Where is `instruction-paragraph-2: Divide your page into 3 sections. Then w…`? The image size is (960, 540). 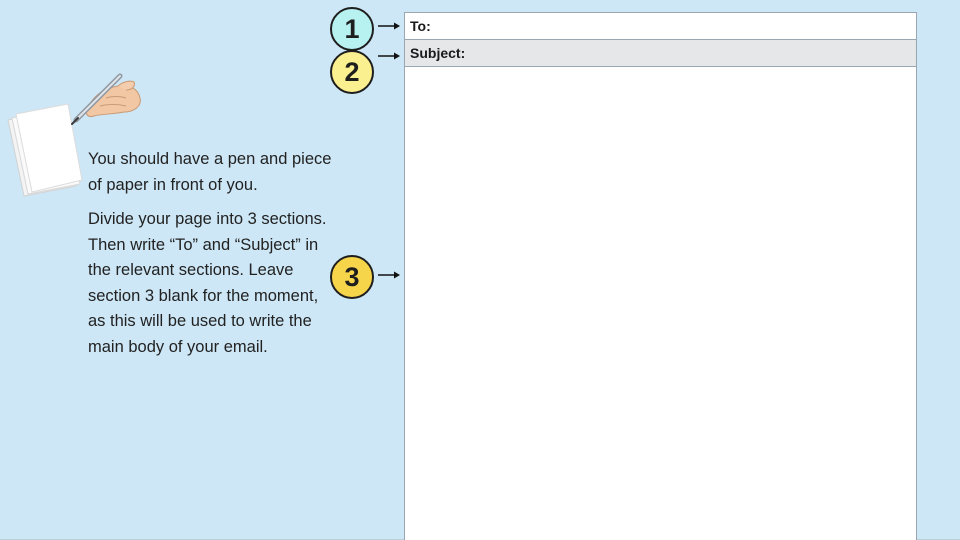 instruction-paragraph-2: Divide your page into 3 sections. Then w… is located at coordinates (207, 283).